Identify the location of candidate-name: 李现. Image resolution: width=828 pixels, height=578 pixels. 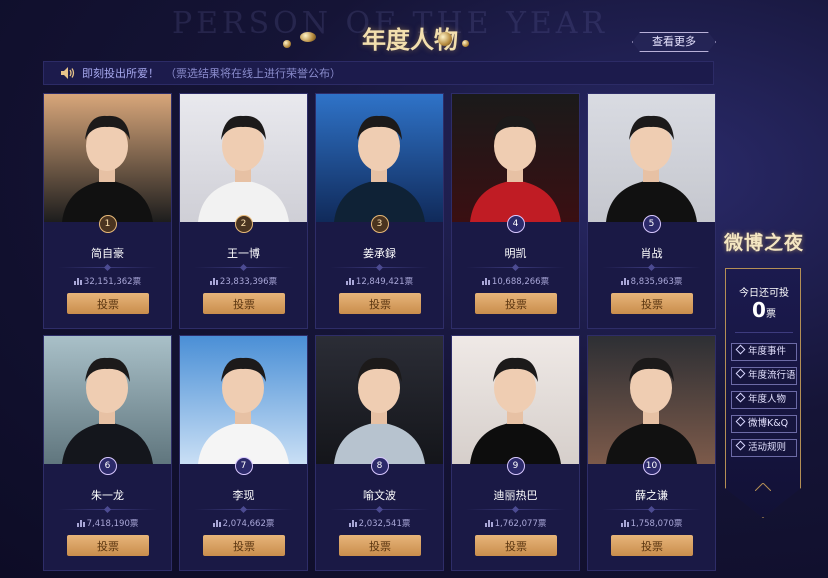
(243, 495).